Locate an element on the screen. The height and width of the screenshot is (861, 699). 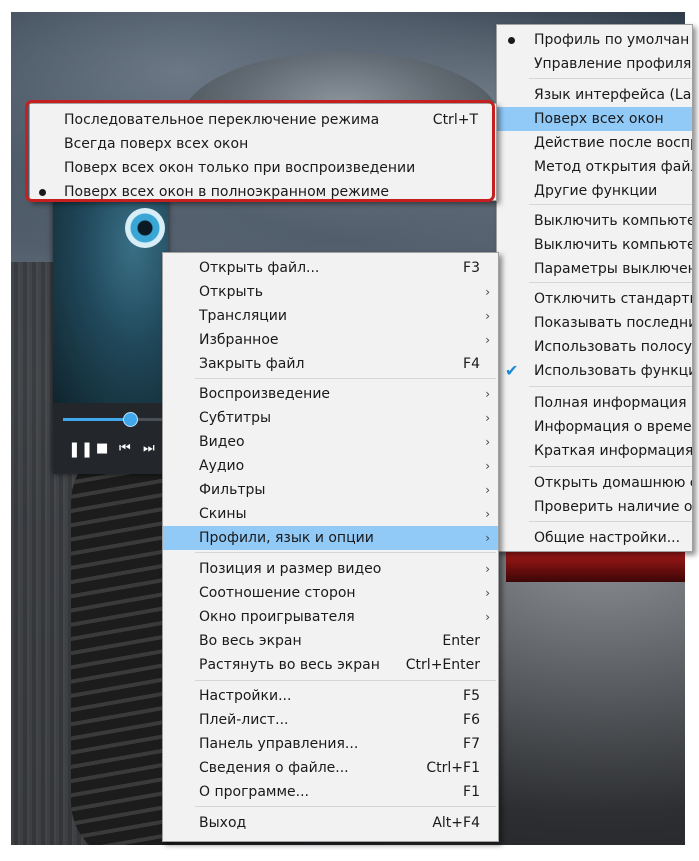
menu-item-label: Выключить компьюте is located at coordinates (613, 221).